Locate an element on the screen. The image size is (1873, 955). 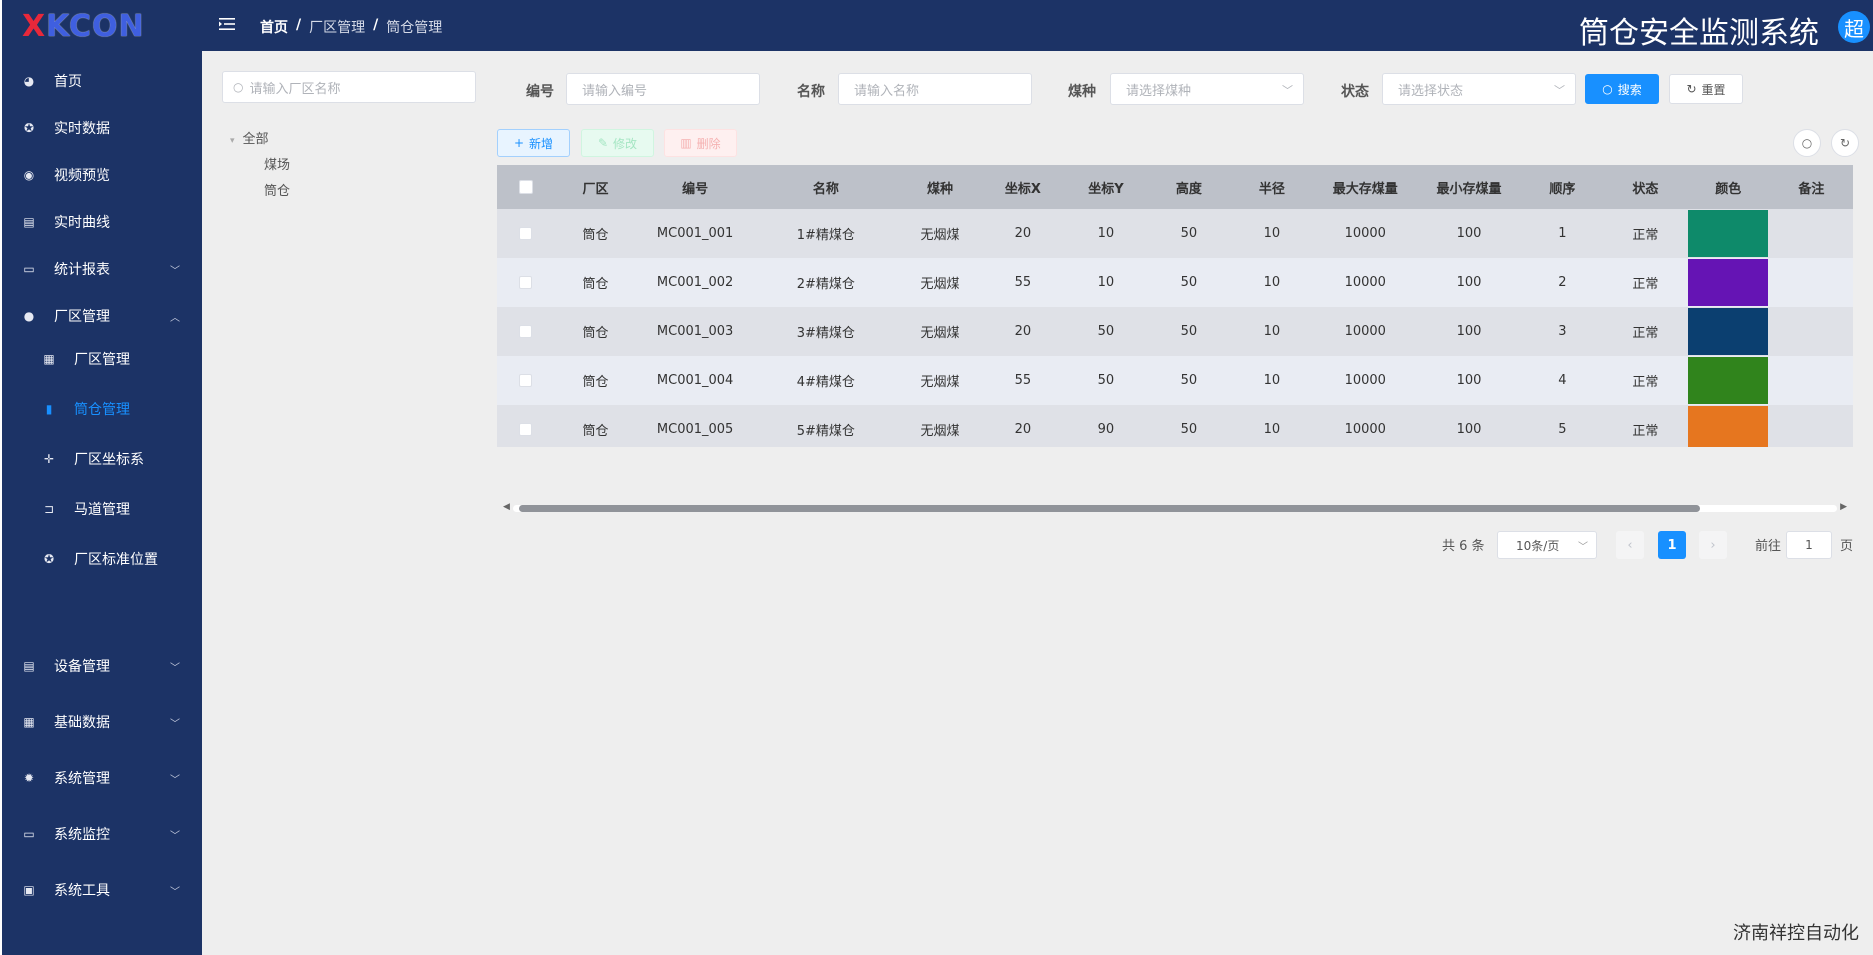
table-cell: MC001_002 is located at coordinates (695, 282).